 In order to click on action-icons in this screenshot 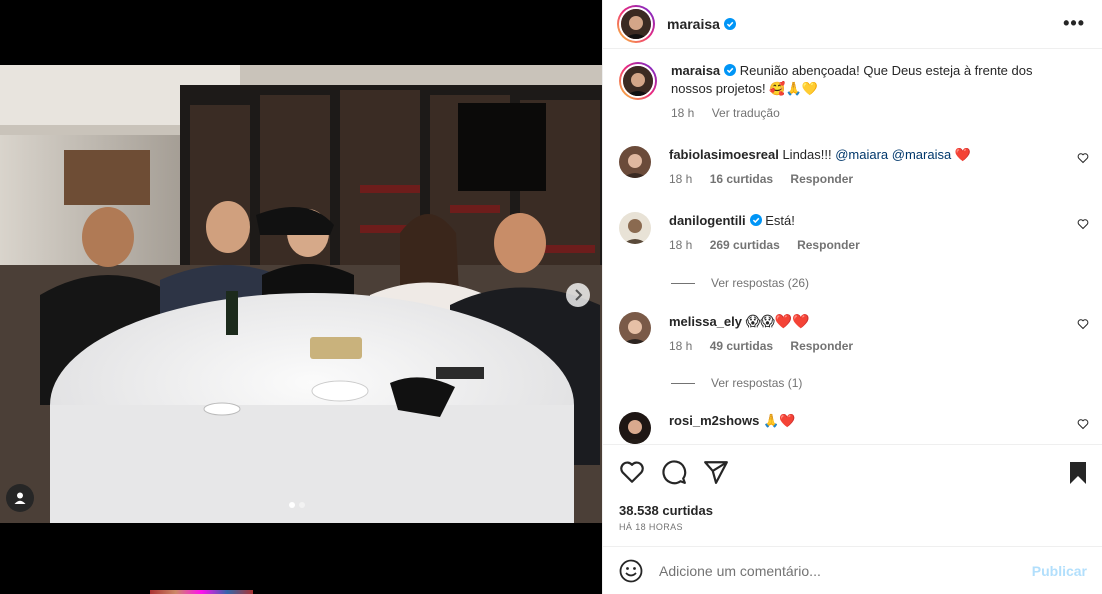, I will do `click(674, 472)`.